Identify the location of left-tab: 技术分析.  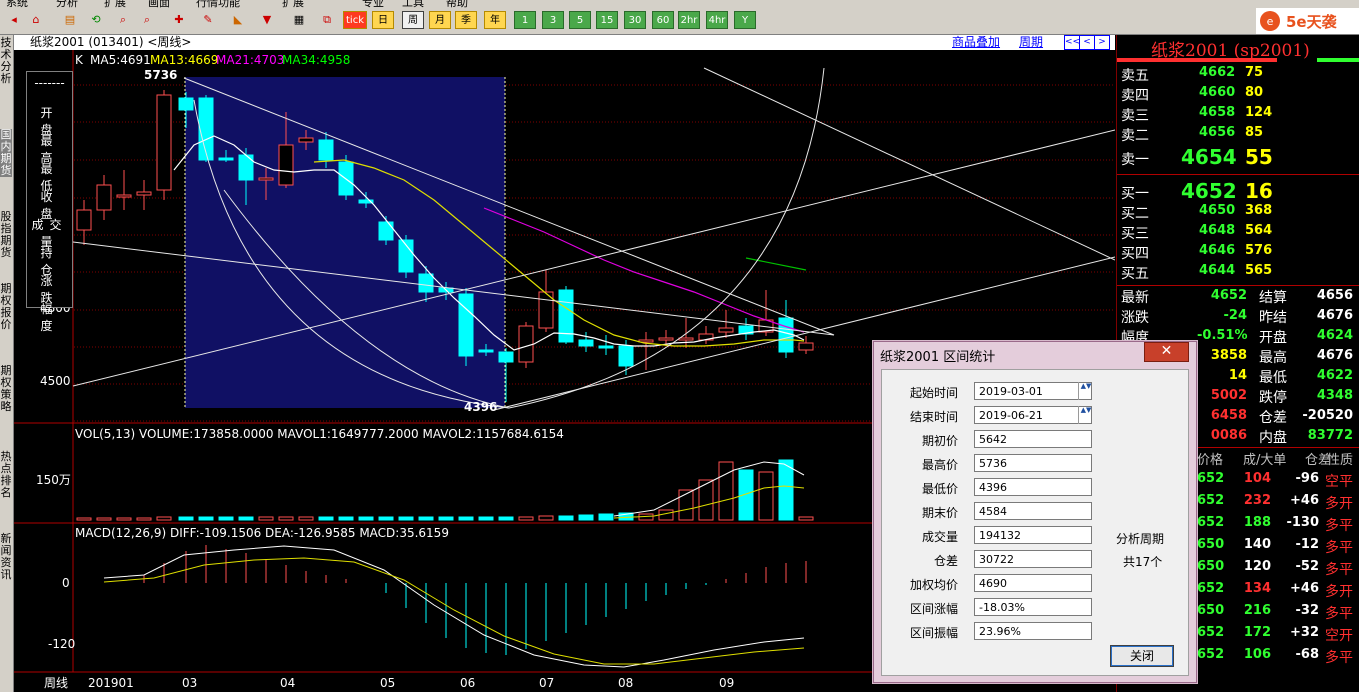
(6, 61).